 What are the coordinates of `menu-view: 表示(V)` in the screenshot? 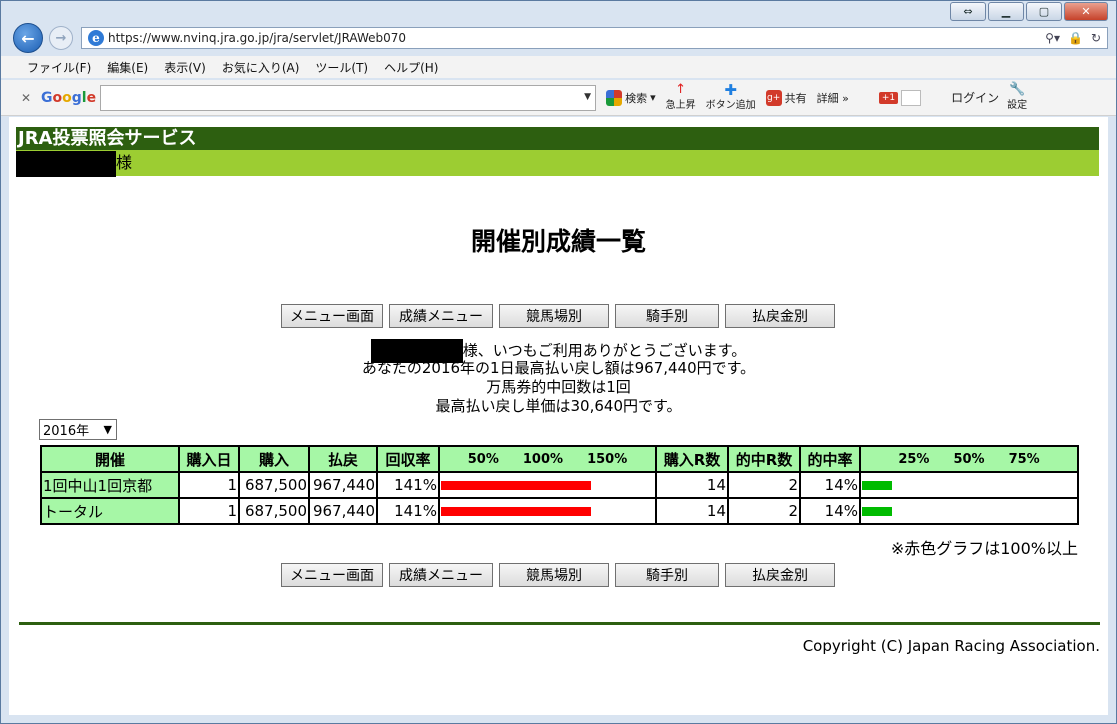 It's located at (185, 67).